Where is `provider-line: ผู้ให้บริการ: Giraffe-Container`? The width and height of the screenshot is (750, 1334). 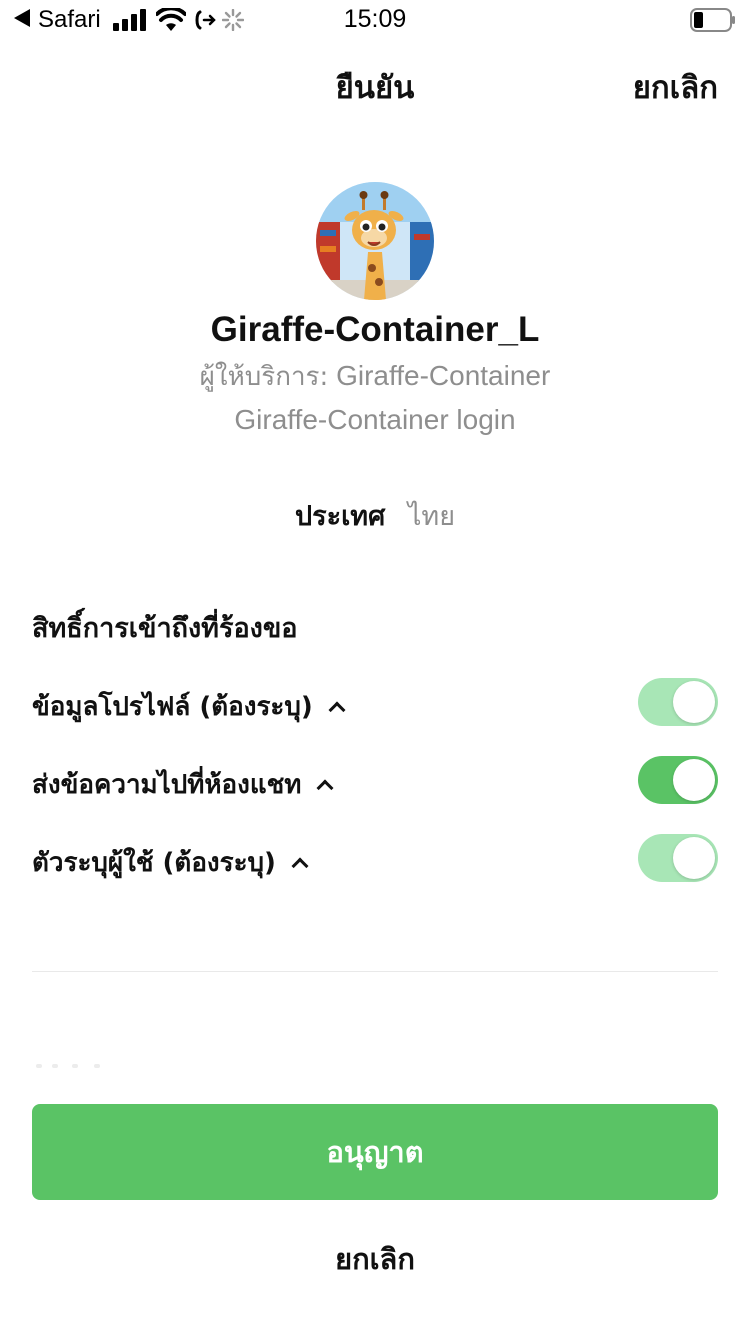
provider-line: ผู้ให้บริการ: Giraffe-Container is located at coordinates (375, 376).